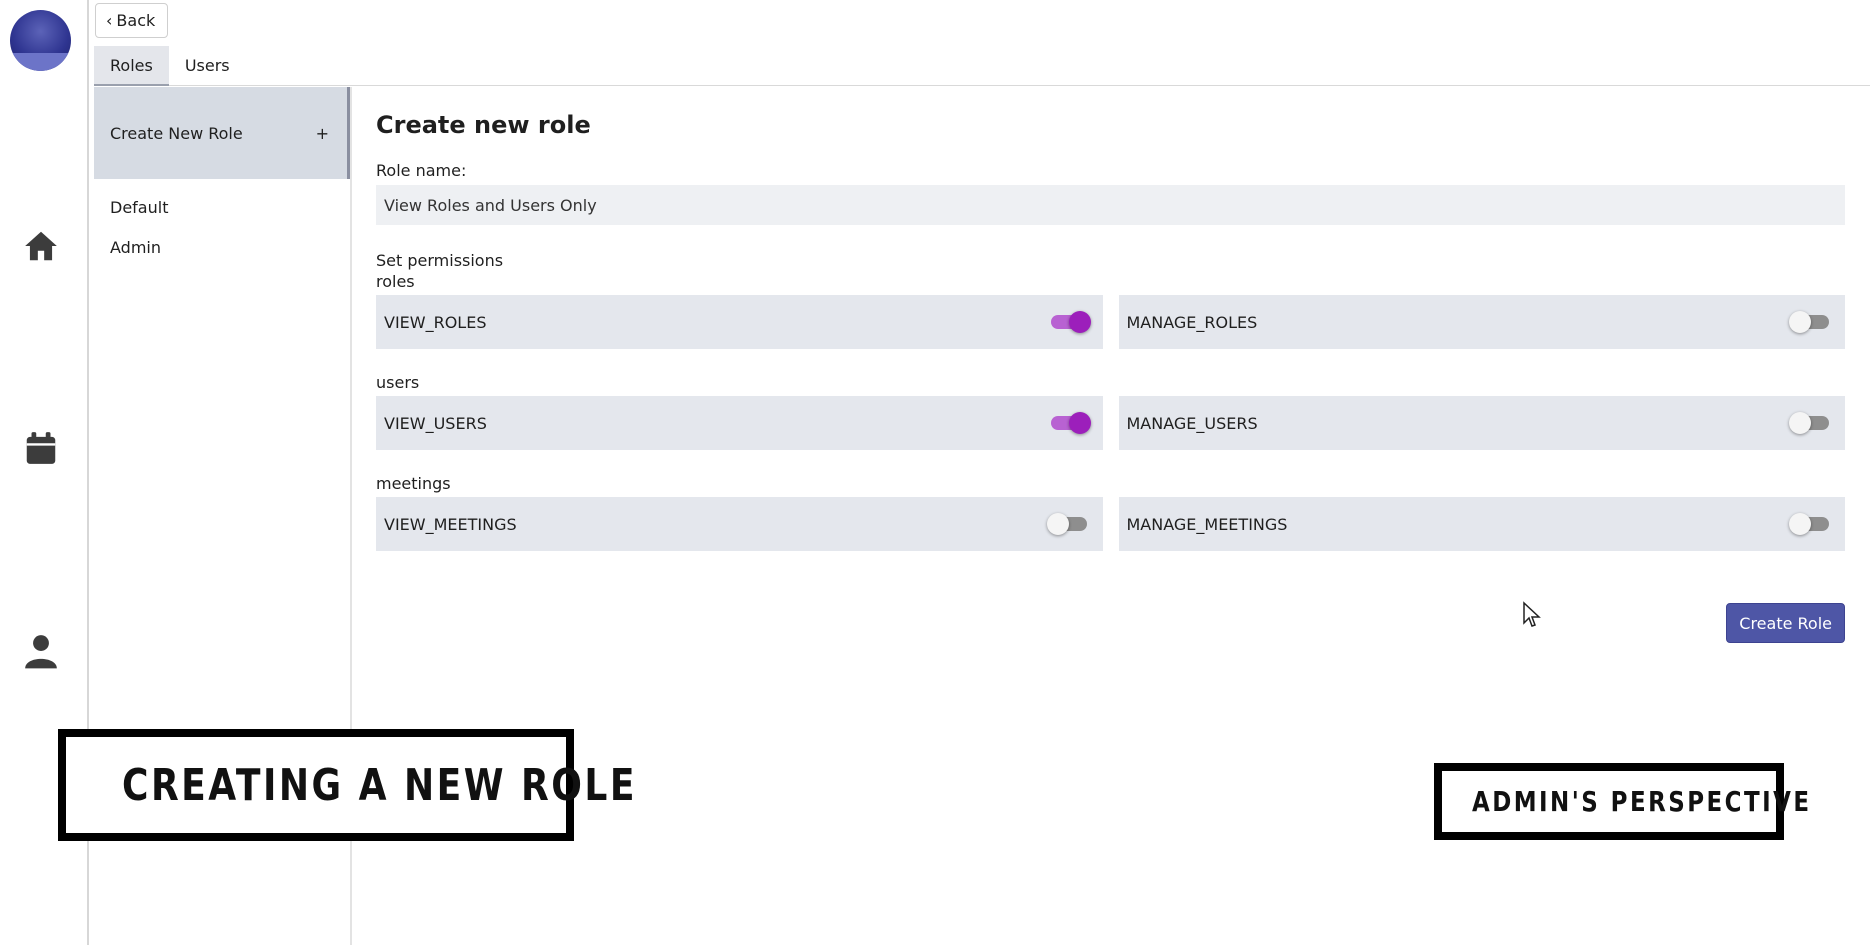  Describe the element at coordinates (982, 66) in the screenshot. I see `tab-bar: Roles Users` at that location.